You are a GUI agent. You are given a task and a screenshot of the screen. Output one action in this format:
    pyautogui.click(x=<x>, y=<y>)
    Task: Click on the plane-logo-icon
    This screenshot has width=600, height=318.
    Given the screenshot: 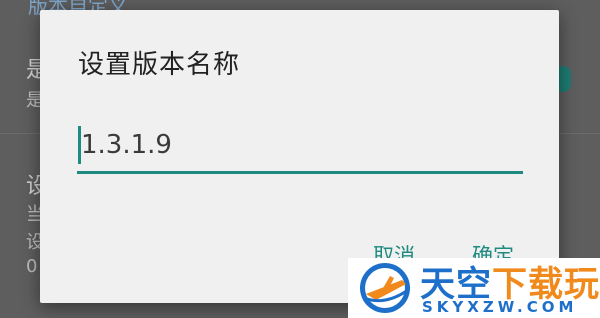 What is the action you would take?
    pyautogui.click(x=385, y=288)
    